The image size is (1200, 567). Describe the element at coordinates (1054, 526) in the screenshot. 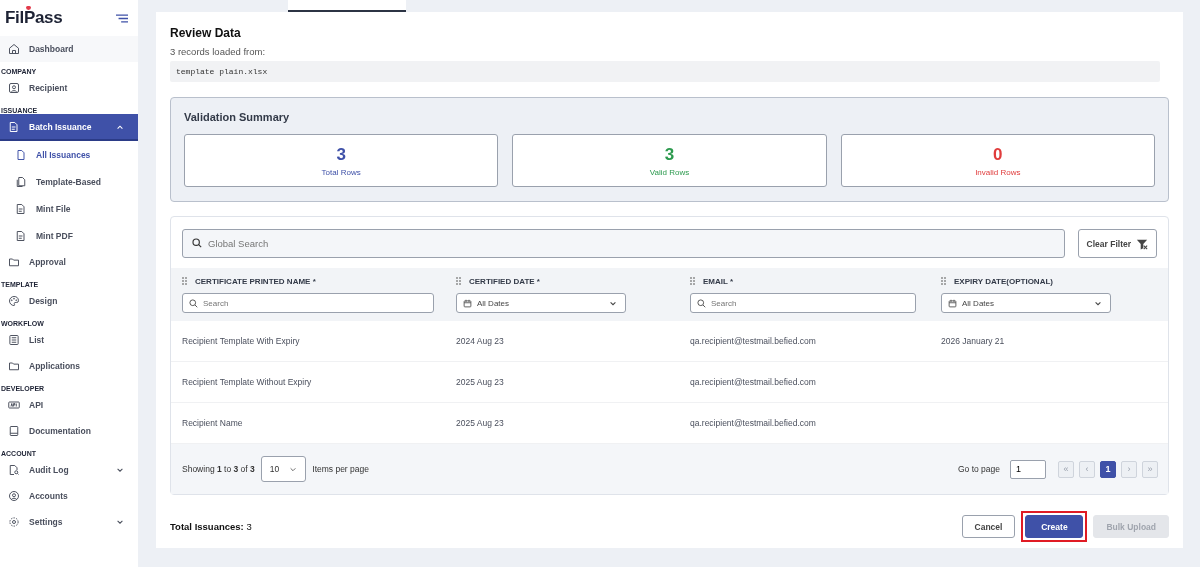

I see `action-button: Create` at that location.